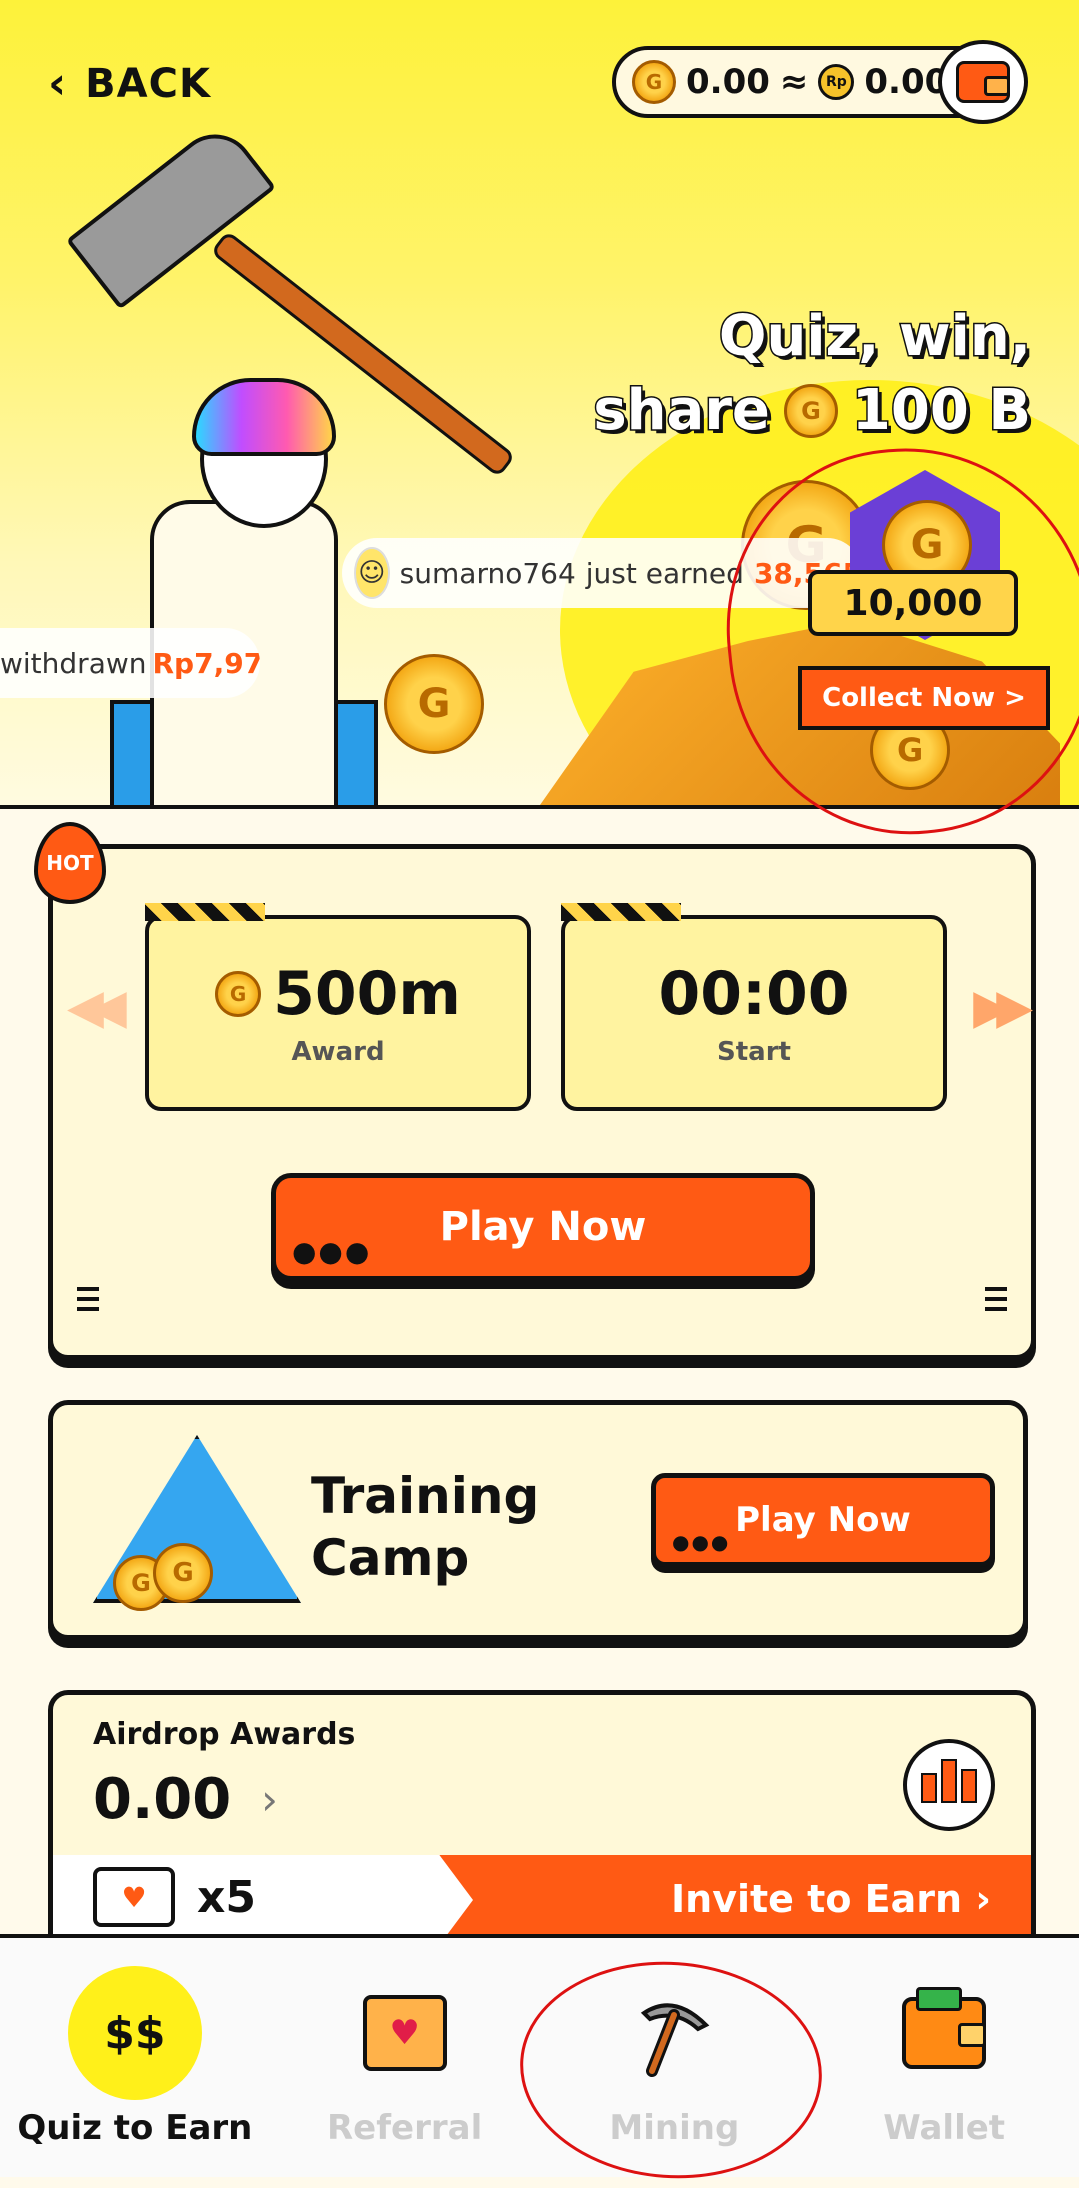 The width and height of the screenshot is (1079, 2188). Describe the element at coordinates (682, 411) in the screenshot. I see `hero-title-share: share` at that location.